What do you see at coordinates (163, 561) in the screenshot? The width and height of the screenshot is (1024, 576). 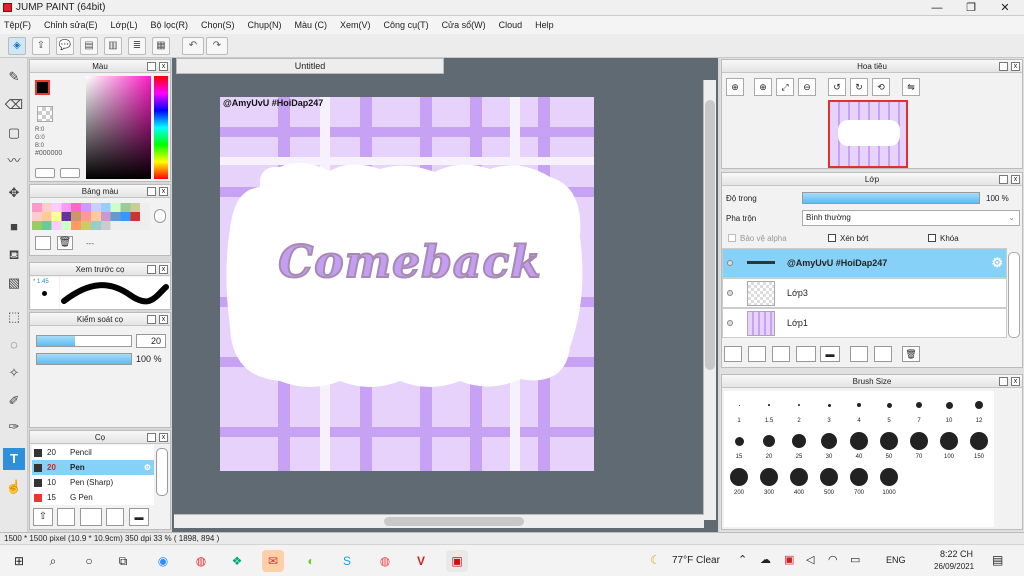 I see `zoom-app-icon: ◉` at bounding box center [163, 561].